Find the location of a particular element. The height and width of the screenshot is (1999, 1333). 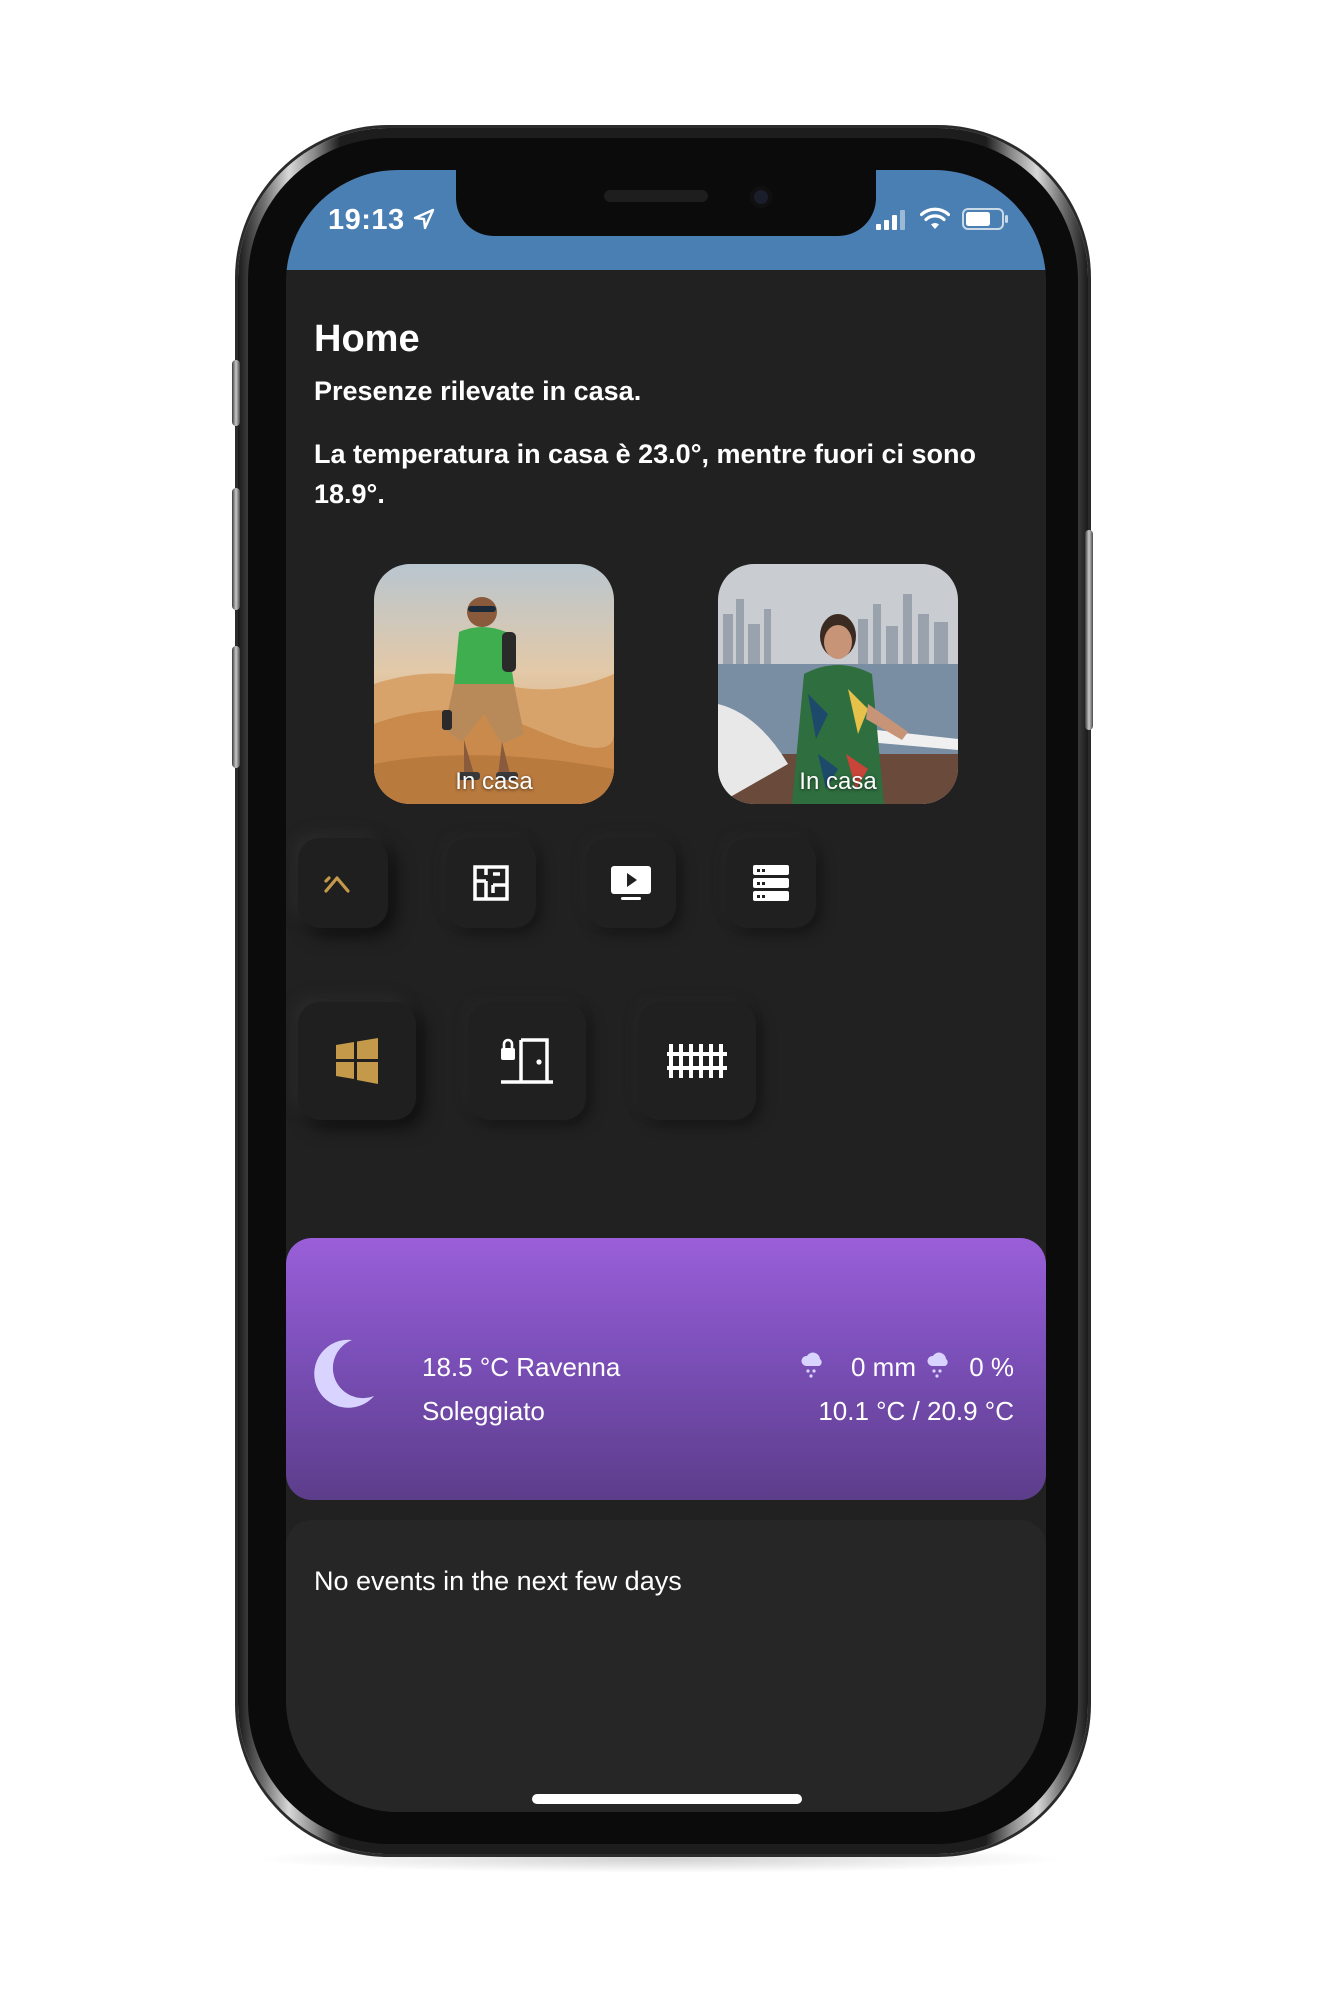

mute-switch is located at coordinates (236, 393).